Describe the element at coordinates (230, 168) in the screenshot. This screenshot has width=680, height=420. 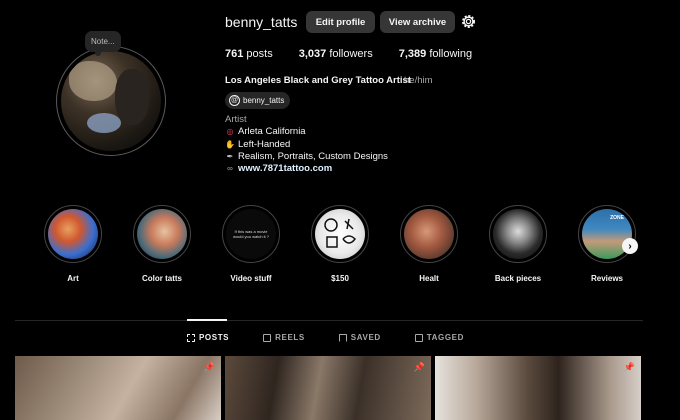
I see `link-icon: ∞` at that location.